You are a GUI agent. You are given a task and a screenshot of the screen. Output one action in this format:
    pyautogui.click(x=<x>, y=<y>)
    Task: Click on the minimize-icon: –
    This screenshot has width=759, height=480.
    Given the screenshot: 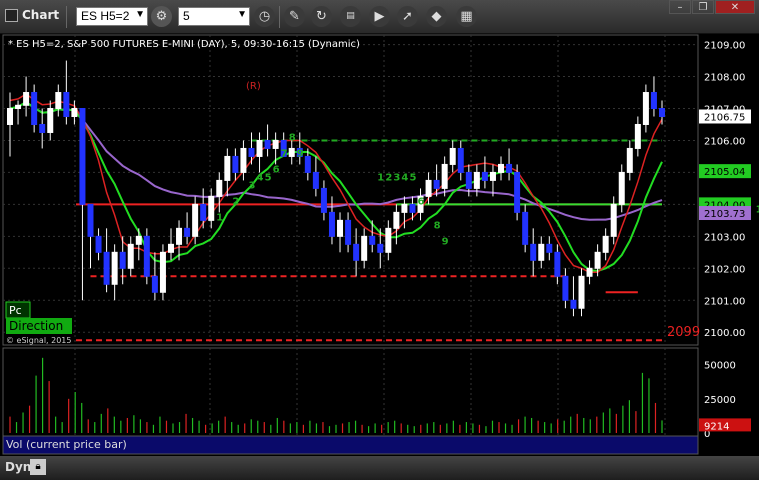 What is the action you would take?
    pyautogui.click(x=680, y=7)
    